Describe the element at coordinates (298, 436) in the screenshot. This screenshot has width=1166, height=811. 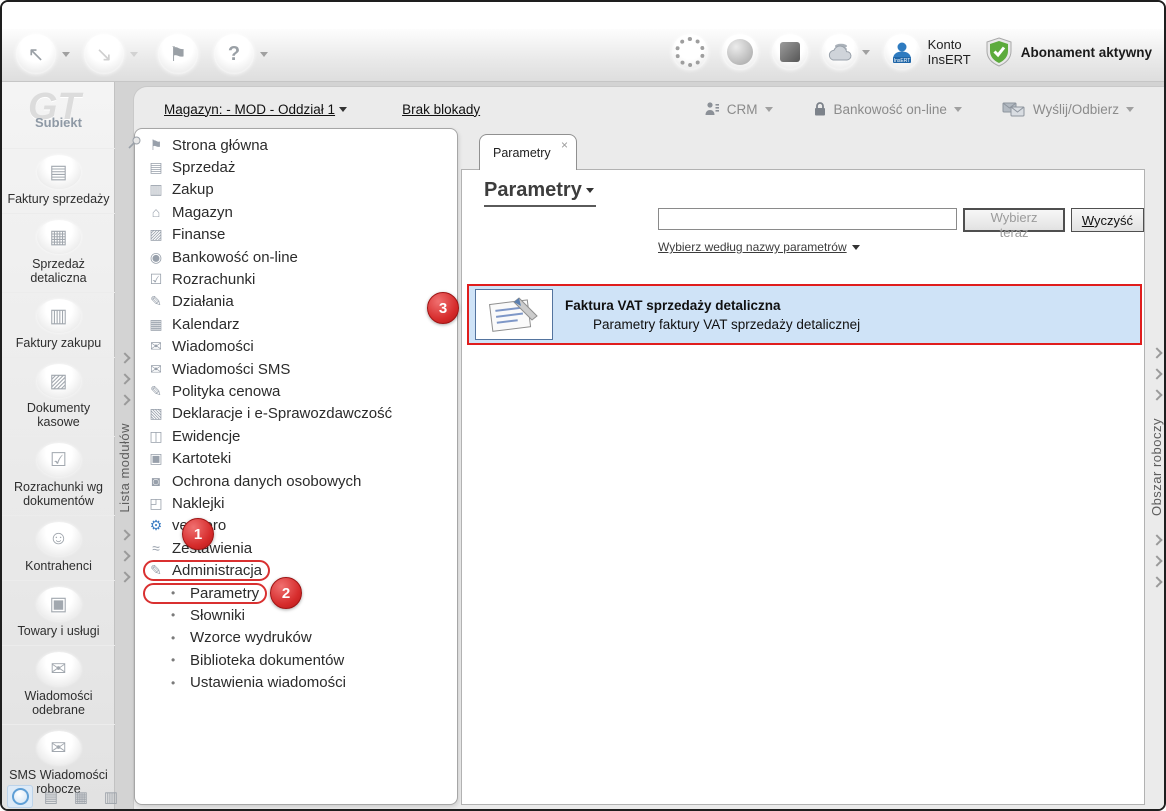
I see `module-tree-item: • ◫ Ewidencje` at that location.